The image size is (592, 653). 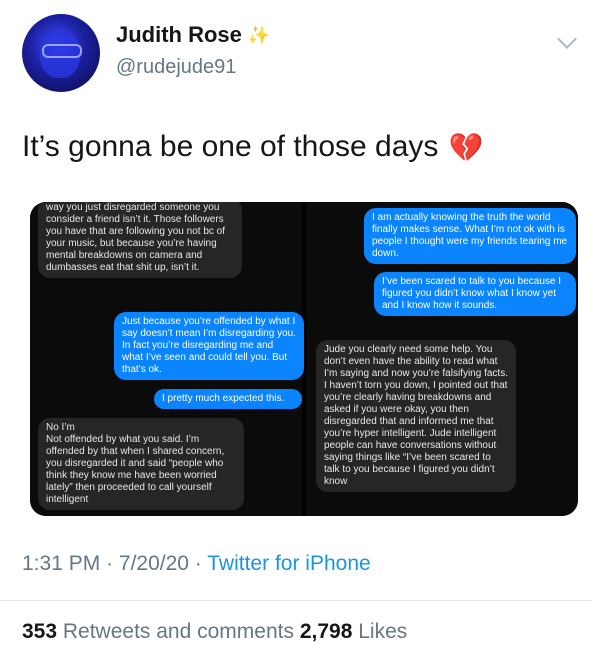 I want to click on tweet-stats: 353 Retweets and comments 2,798 Likes, so click(x=214, y=632).